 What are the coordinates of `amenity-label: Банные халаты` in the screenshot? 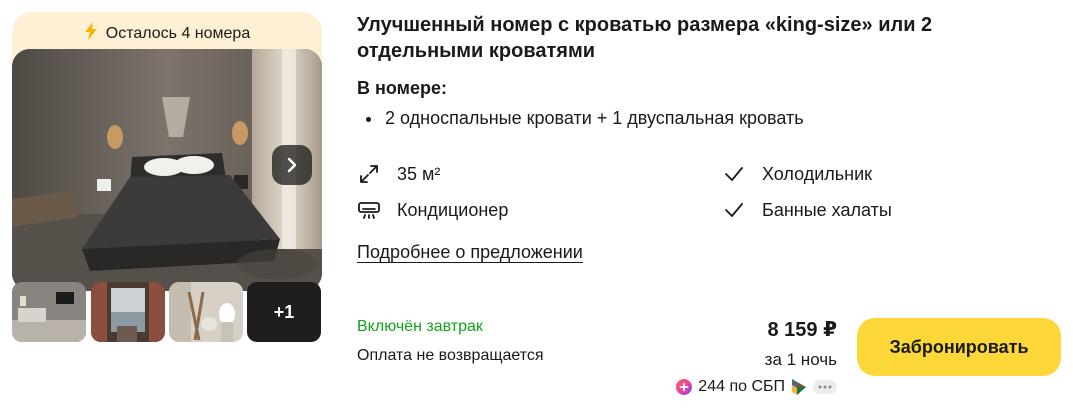 It's located at (827, 209).